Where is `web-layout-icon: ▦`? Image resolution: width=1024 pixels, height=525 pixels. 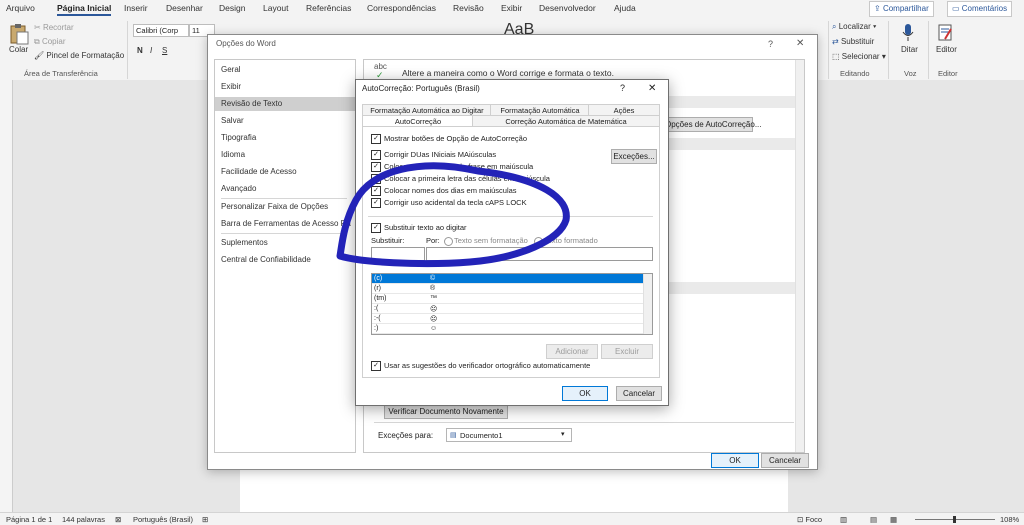
web-layout-icon: ▦ is located at coordinates (893, 519).